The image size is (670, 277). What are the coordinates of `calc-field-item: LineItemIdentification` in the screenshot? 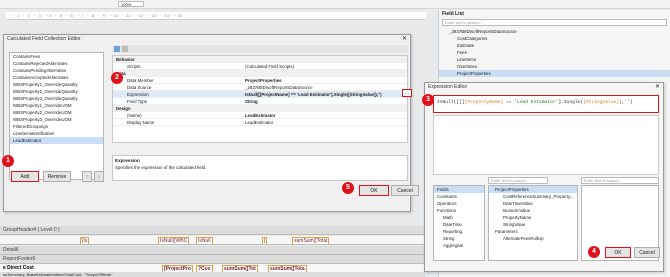 It's located at (56, 133).